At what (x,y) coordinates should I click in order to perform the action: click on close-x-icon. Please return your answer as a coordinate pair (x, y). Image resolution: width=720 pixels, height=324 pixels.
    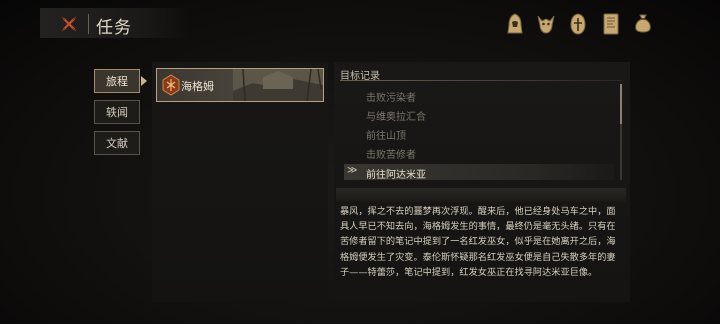
    Looking at the image, I should click on (69, 24).